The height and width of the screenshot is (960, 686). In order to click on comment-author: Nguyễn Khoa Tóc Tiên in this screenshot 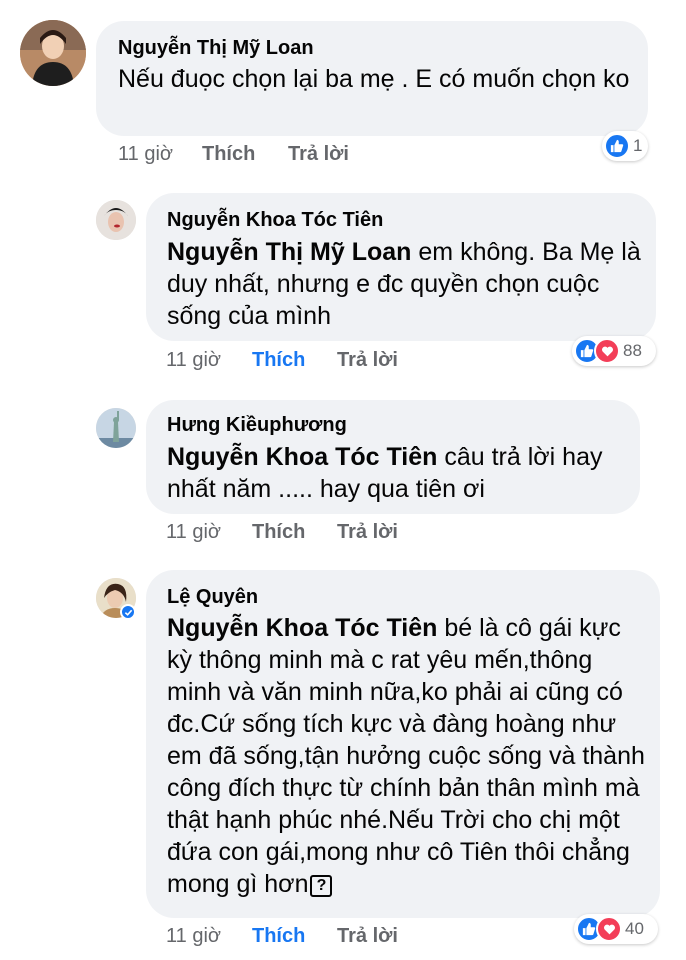, I will do `click(275, 220)`.